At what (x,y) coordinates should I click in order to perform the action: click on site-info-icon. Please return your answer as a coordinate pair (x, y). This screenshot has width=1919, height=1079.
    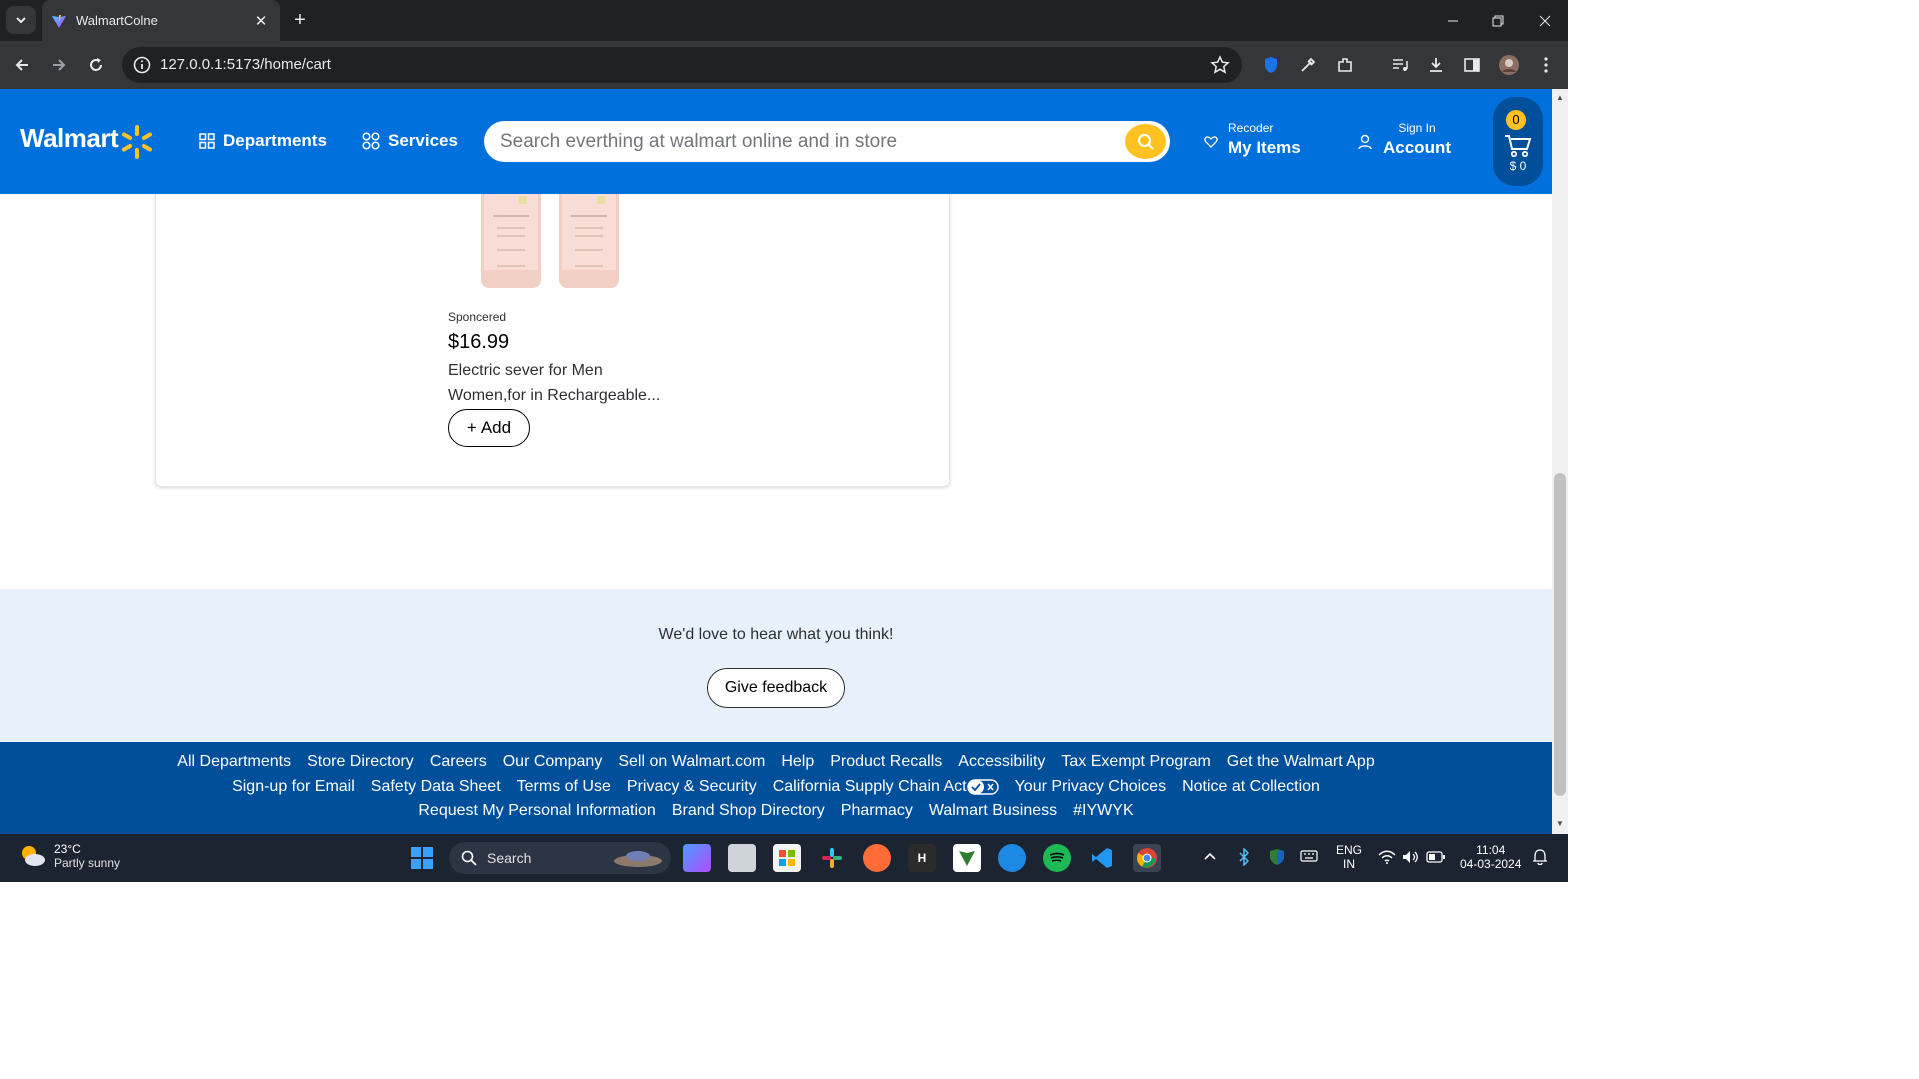
    Looking at the image, I should click on (142, 65).